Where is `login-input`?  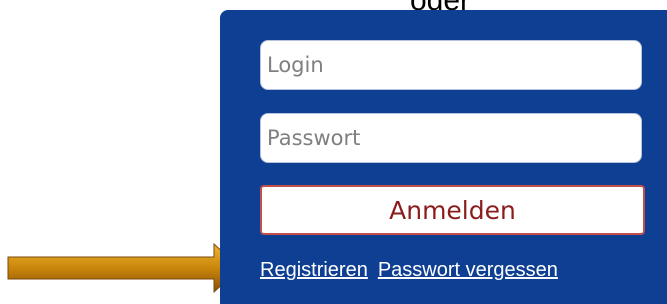
login-input is located at coordinates (451, 65).